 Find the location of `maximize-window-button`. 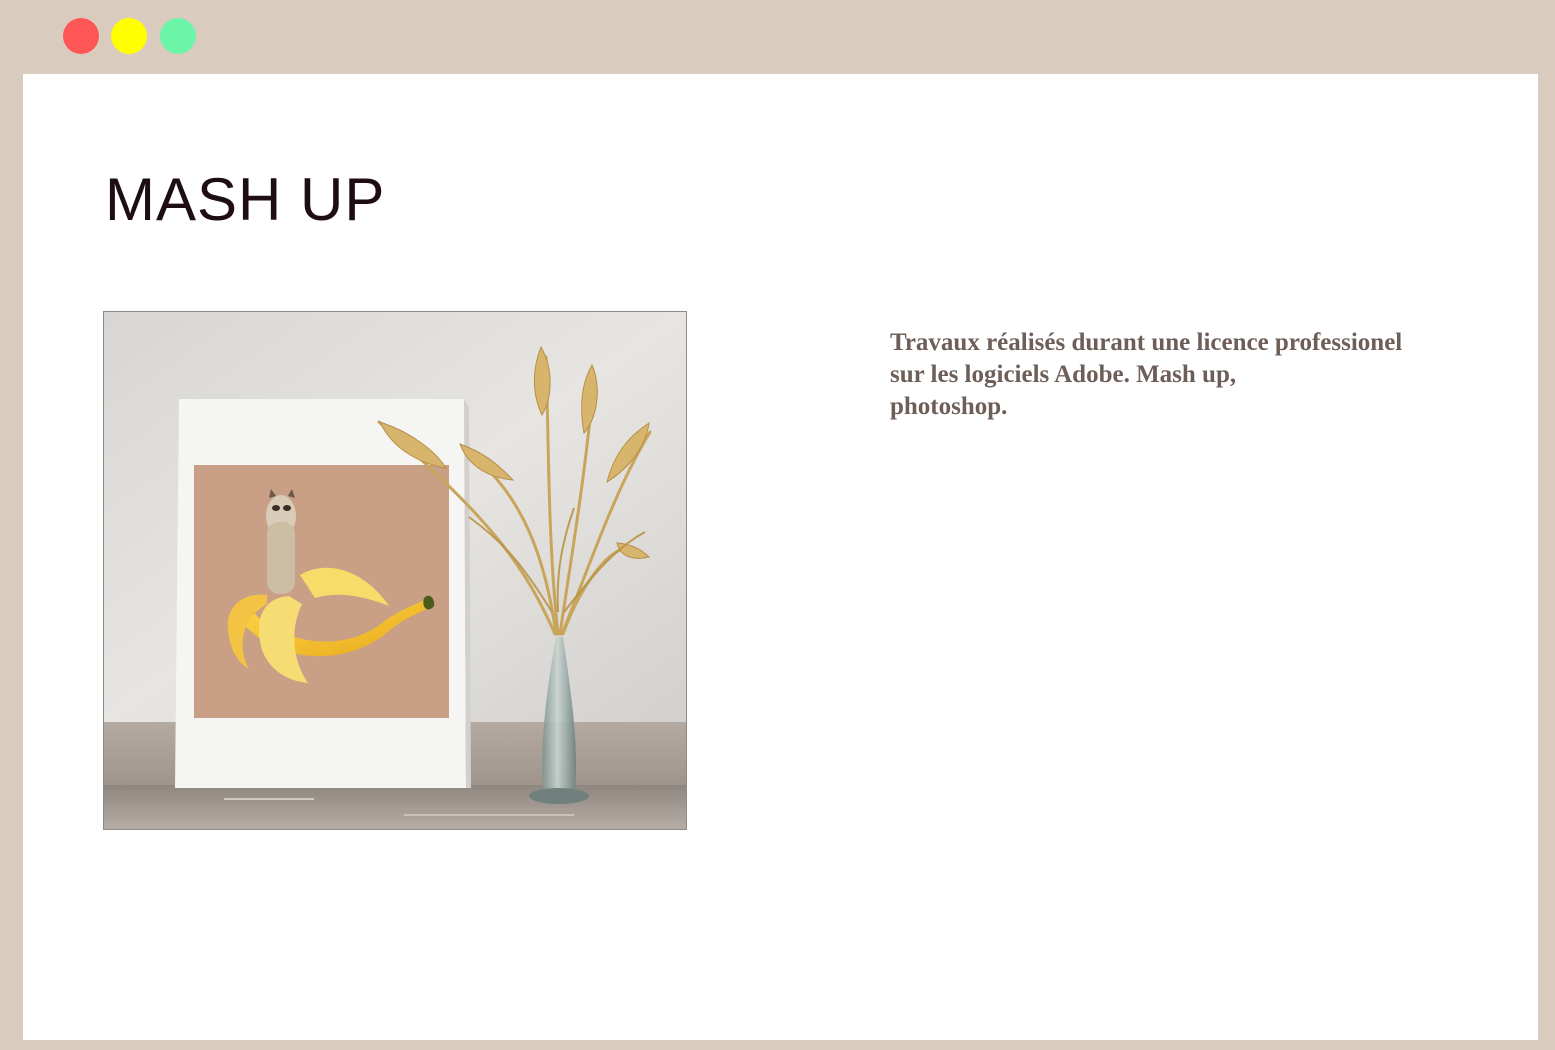

maximize-window-button is located at coordinates (178, 36).